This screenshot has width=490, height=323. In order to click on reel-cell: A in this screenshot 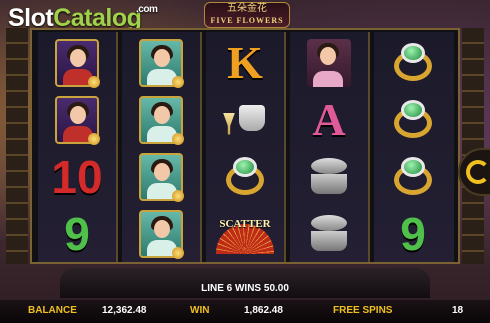, I will do `click(329, 119)`.